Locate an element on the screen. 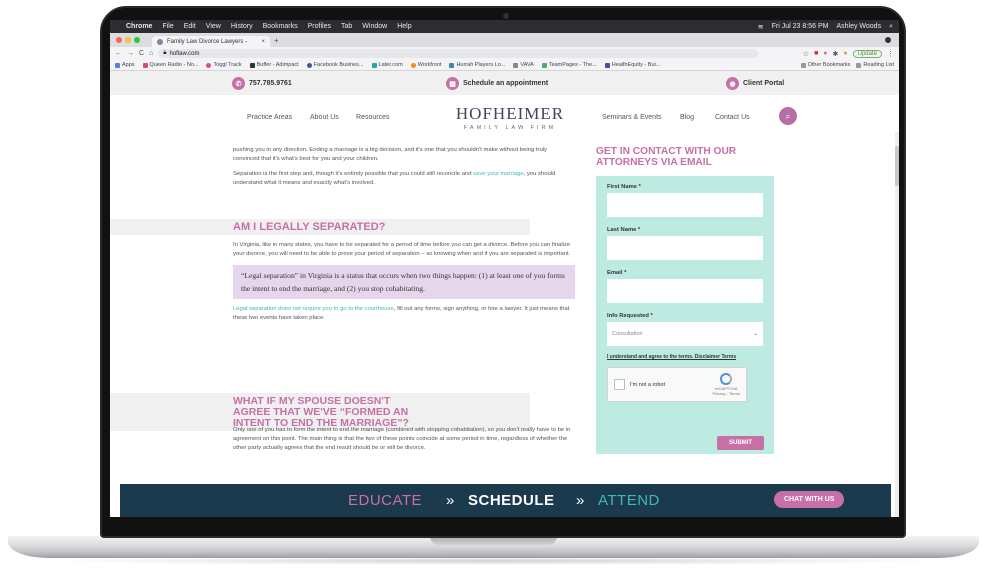 This screenshot has height=573, width=987. maximize-window-button is located at coordinates (137, 40).